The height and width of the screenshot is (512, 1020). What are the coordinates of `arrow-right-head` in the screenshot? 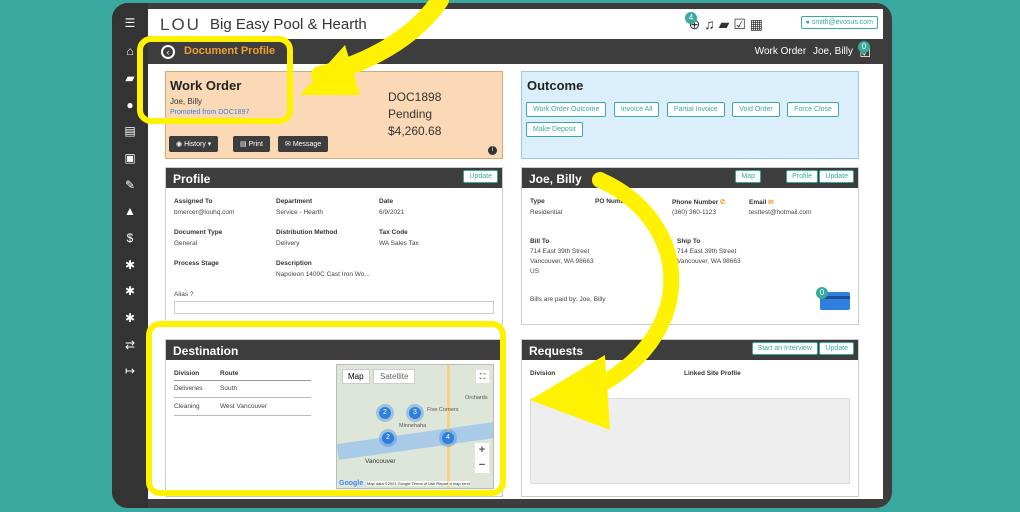 It's located at (570, 392).